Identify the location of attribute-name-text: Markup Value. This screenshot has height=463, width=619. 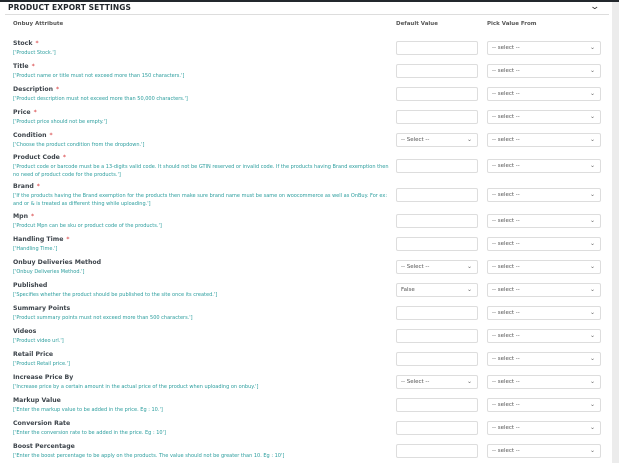
(37, 400).